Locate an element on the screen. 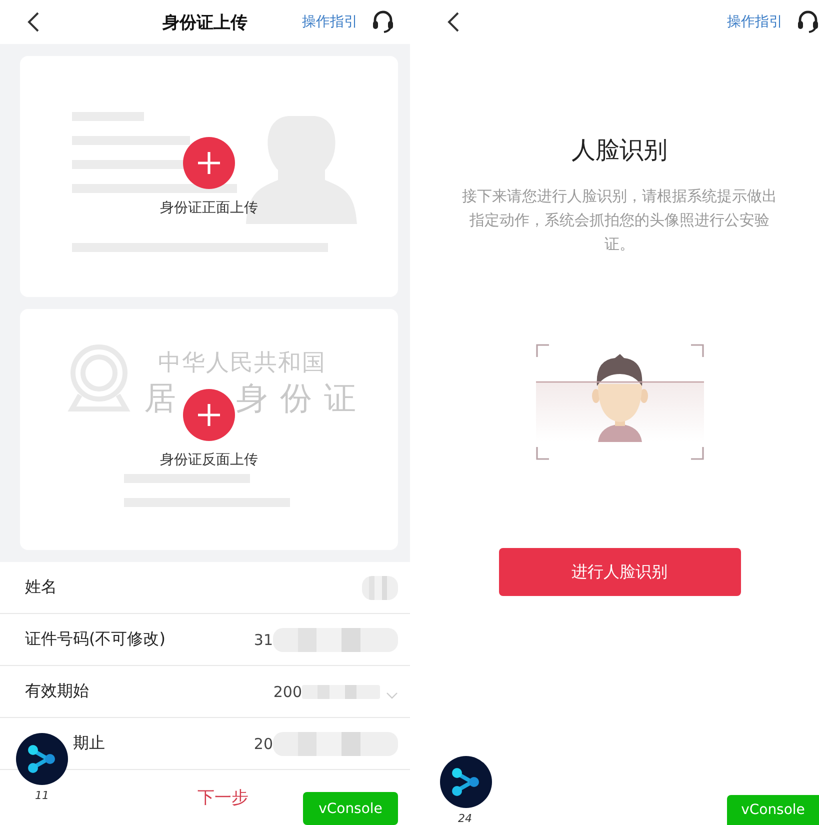 The height and width of the screenshot is (825, 819). field-value: 200 is located at coordinates (287, 691).